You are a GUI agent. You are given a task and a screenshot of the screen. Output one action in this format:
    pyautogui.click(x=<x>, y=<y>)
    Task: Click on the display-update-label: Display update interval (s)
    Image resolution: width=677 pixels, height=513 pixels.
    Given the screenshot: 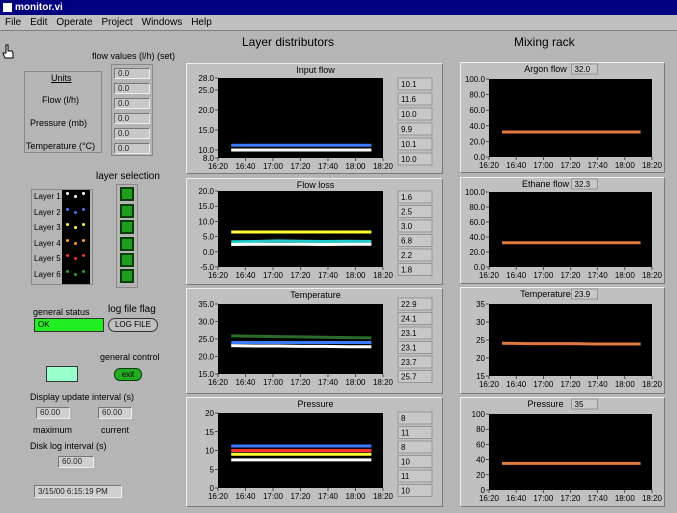 What is the action you would take?
    pyautogui.click(x=82, y=397)
    